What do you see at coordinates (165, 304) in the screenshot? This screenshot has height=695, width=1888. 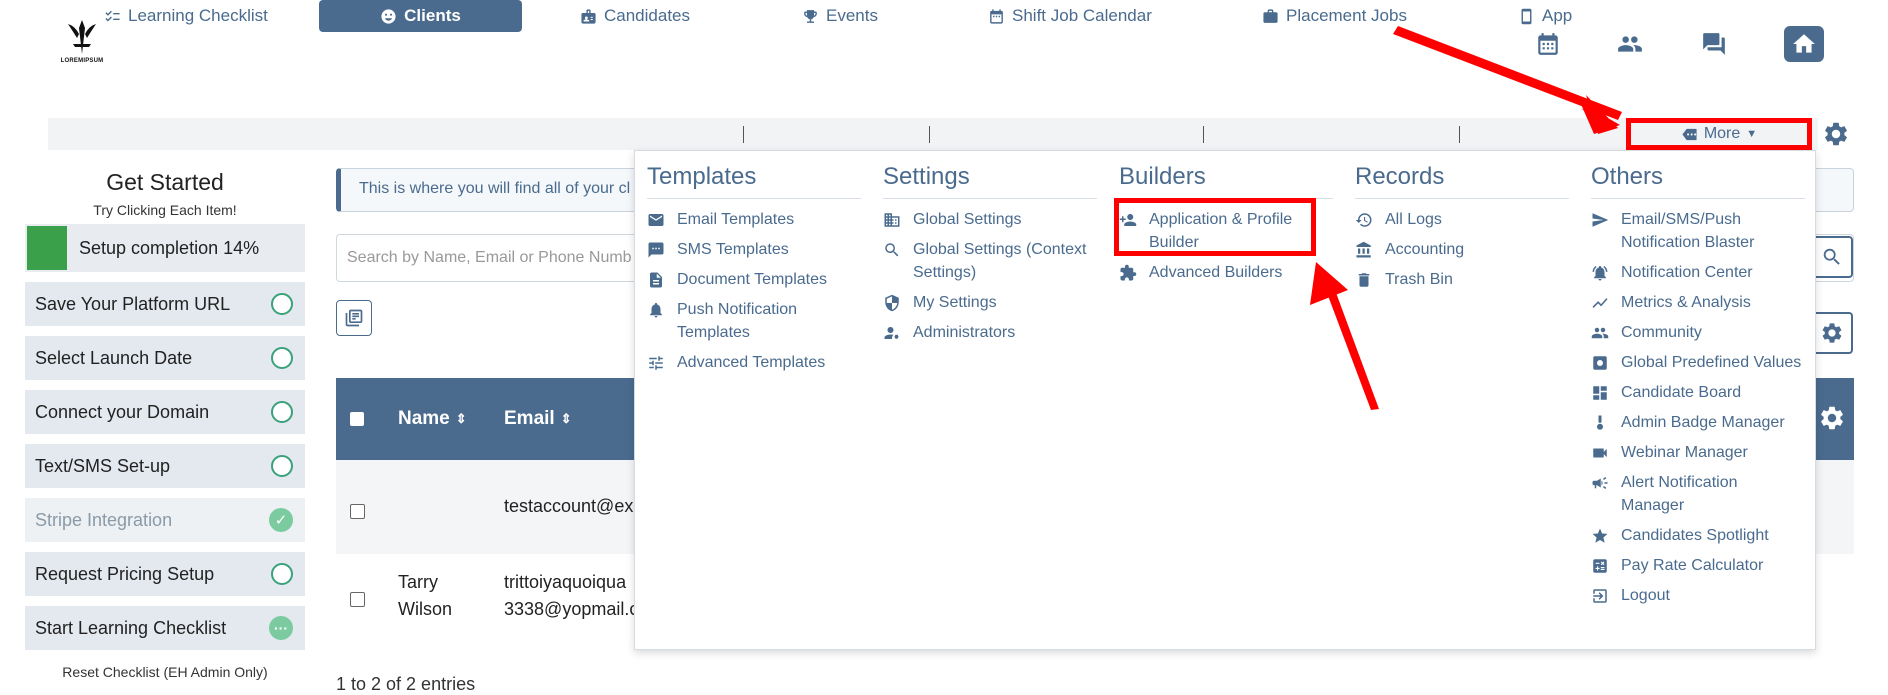 I see `checklist-item: Save Your Platform URL` at bounding box center [165, 304].